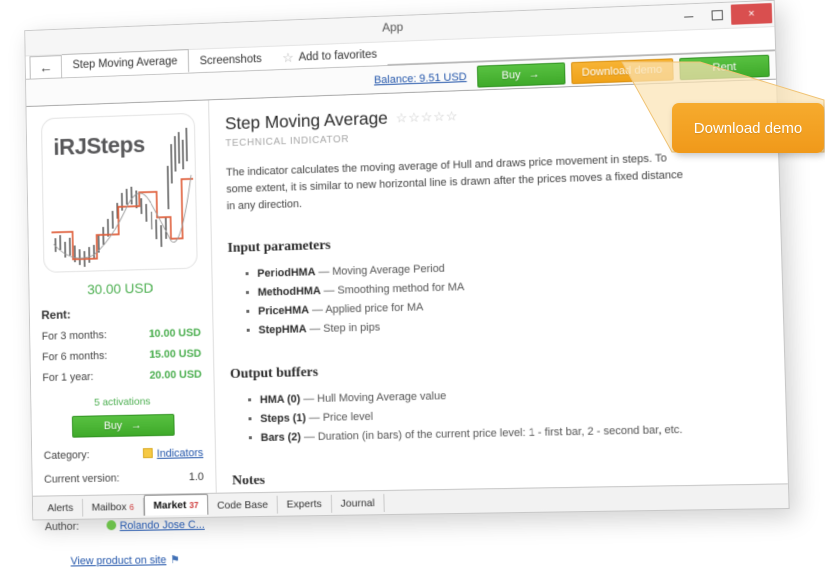  Describe the element at coordinates (420, 78) in the screenshot. I see `balance-link: Balance: 9.51 USD` at that location.